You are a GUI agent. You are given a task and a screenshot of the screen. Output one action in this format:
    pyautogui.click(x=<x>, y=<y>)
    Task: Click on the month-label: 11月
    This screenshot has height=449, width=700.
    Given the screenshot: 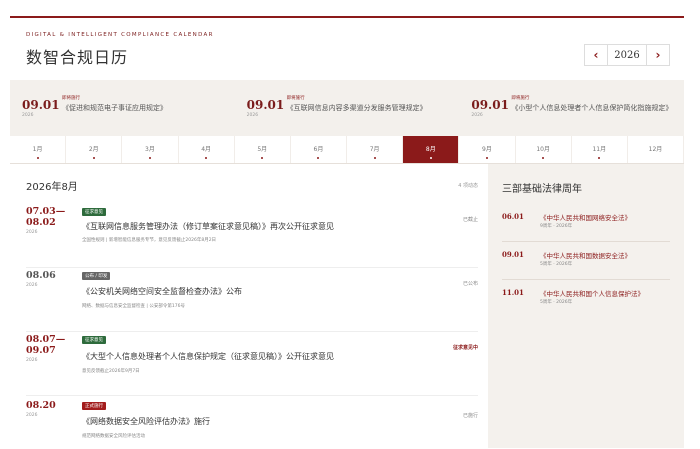 What is the action you would take?
    pyautogui.click(x=599, y=149)
    